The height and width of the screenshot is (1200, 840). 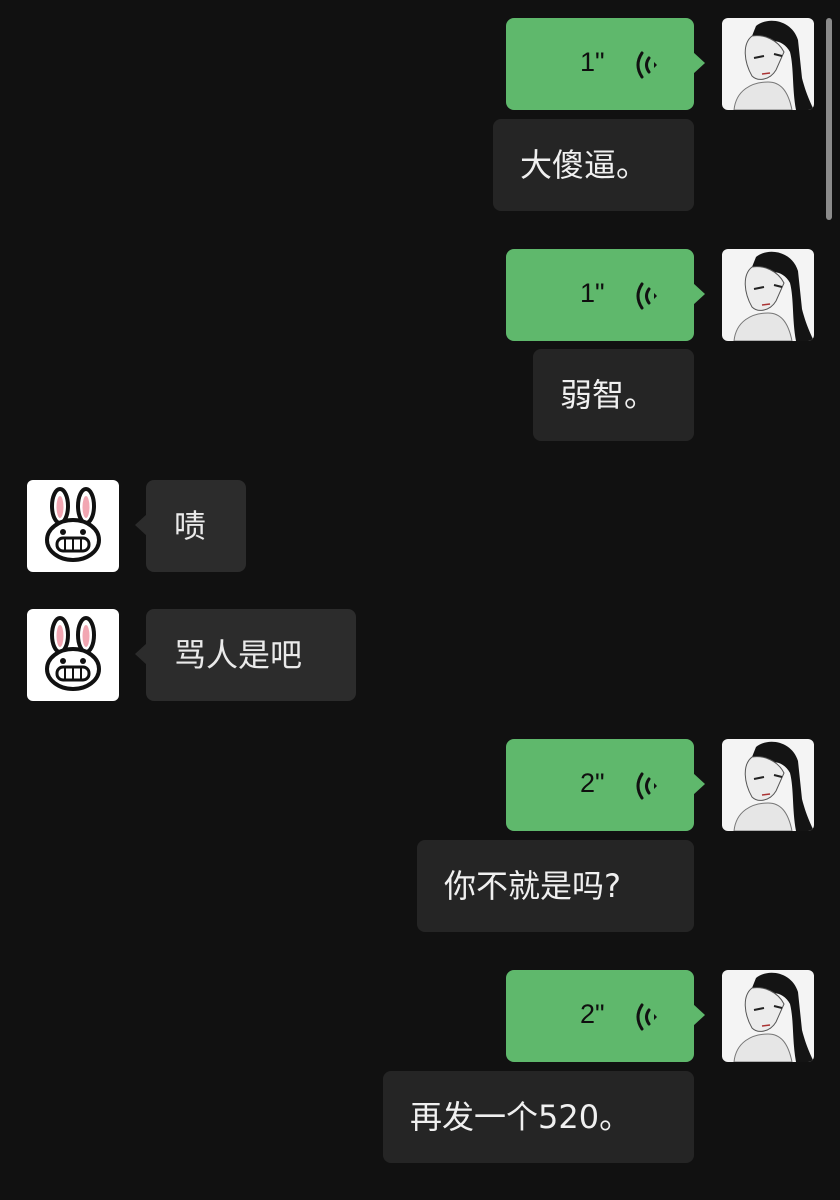 What do you see at coordinates (613, 395) in the screenshot?
I see `voice-transcript: 弱智。` at bounding box center [613, 395].